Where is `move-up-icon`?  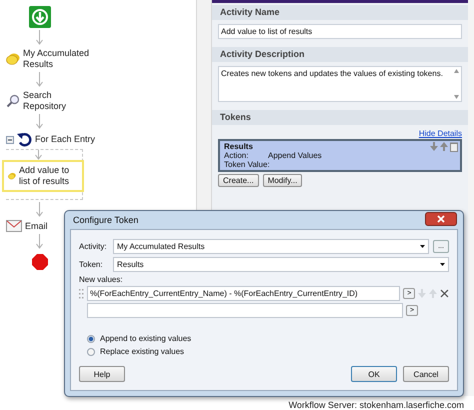 move-up-icon is located at coordinates (444, 146).